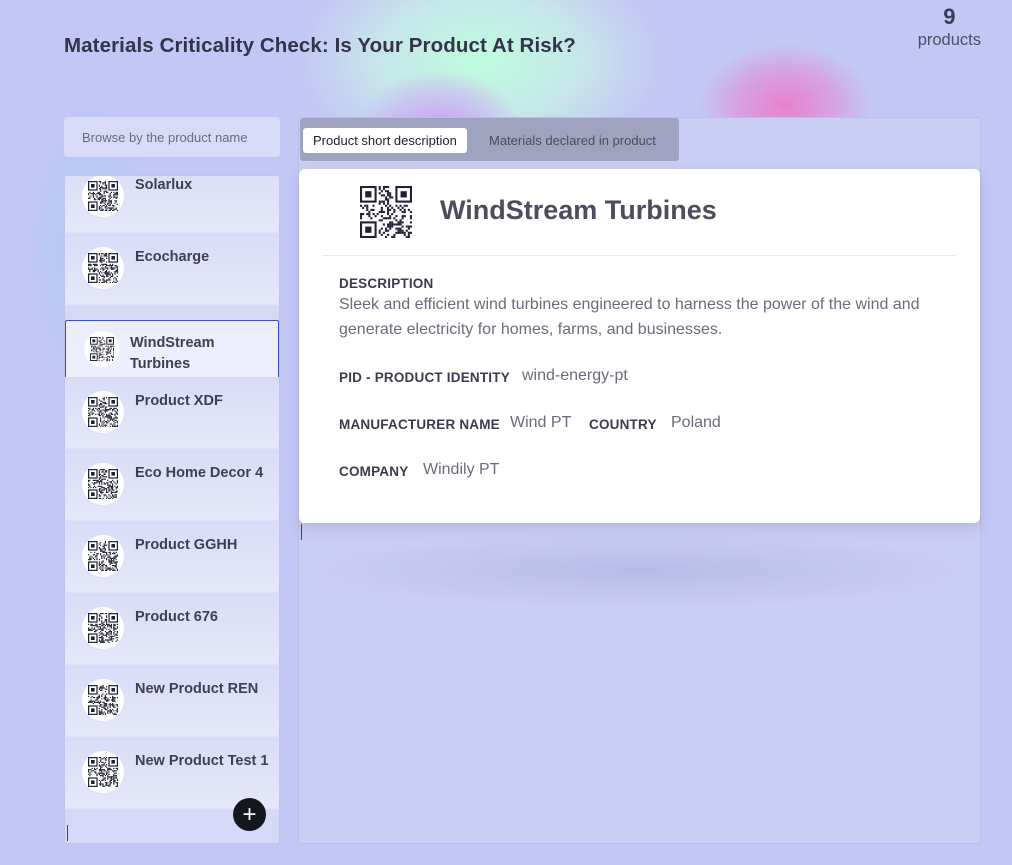 Image resolution: width=1012 pixels, height=865 pixels. Describe the element at coordinates (696, 422) in the screenshot. I see `country-value: Poland` at that location.